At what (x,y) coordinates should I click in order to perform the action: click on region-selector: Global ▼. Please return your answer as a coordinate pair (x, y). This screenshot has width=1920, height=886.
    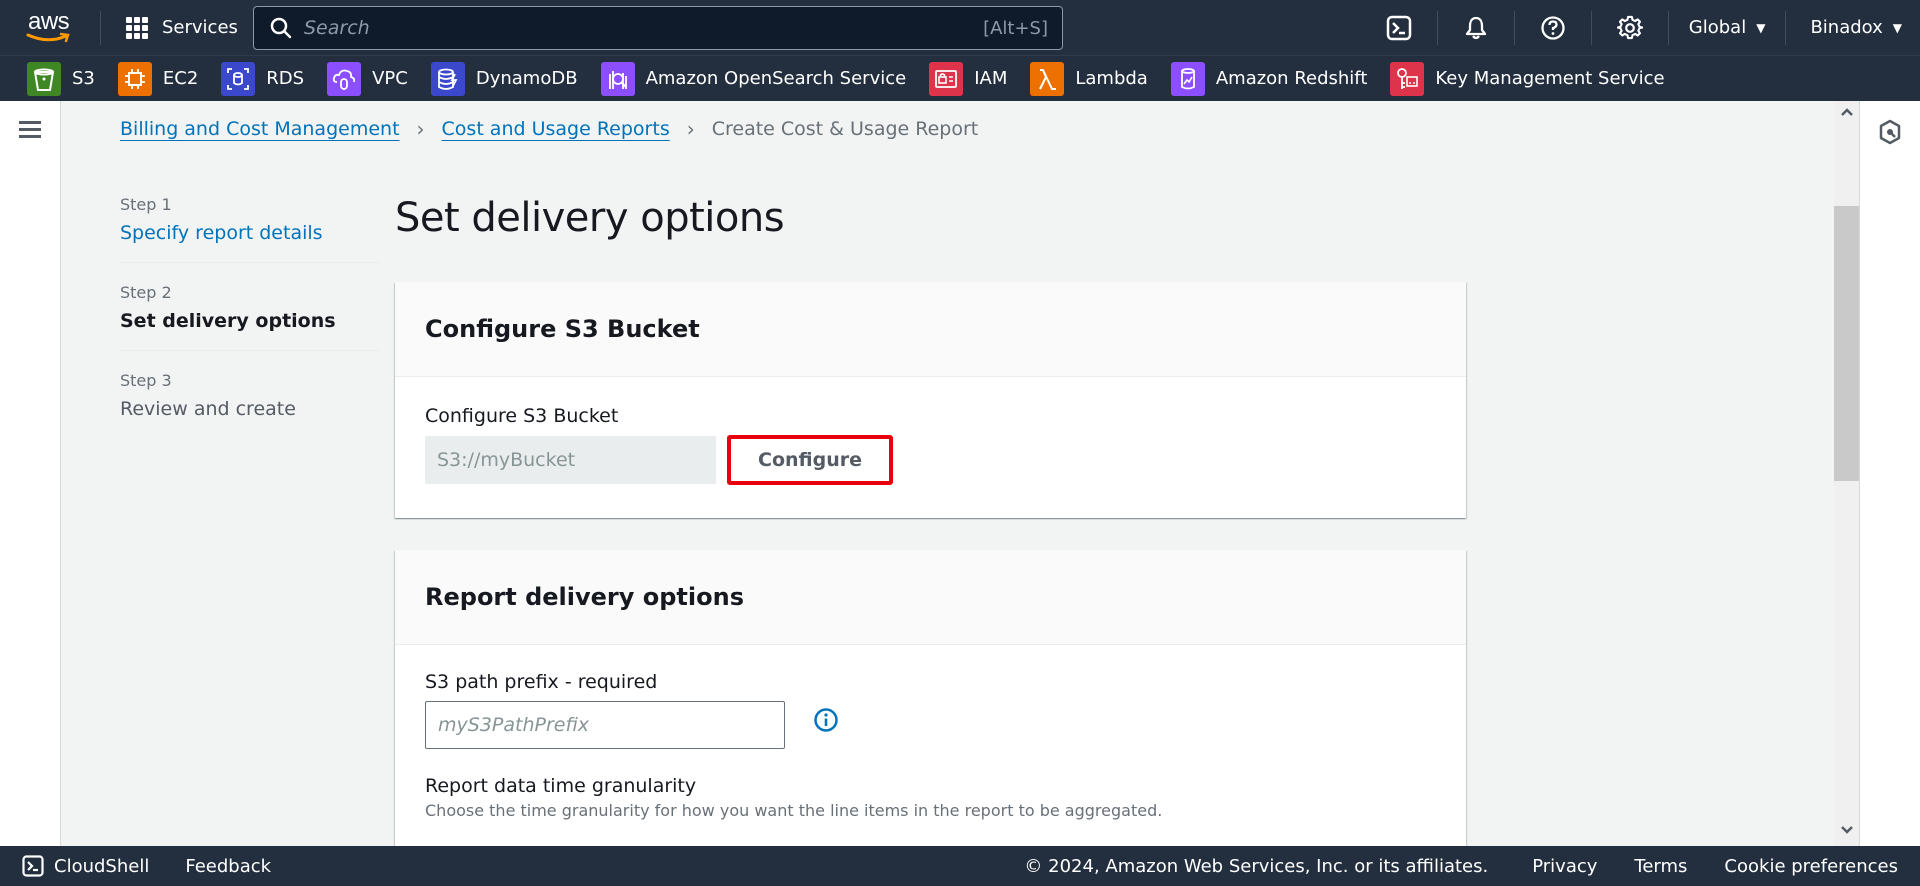
    Looking at the image, I should click on (1727, 27).